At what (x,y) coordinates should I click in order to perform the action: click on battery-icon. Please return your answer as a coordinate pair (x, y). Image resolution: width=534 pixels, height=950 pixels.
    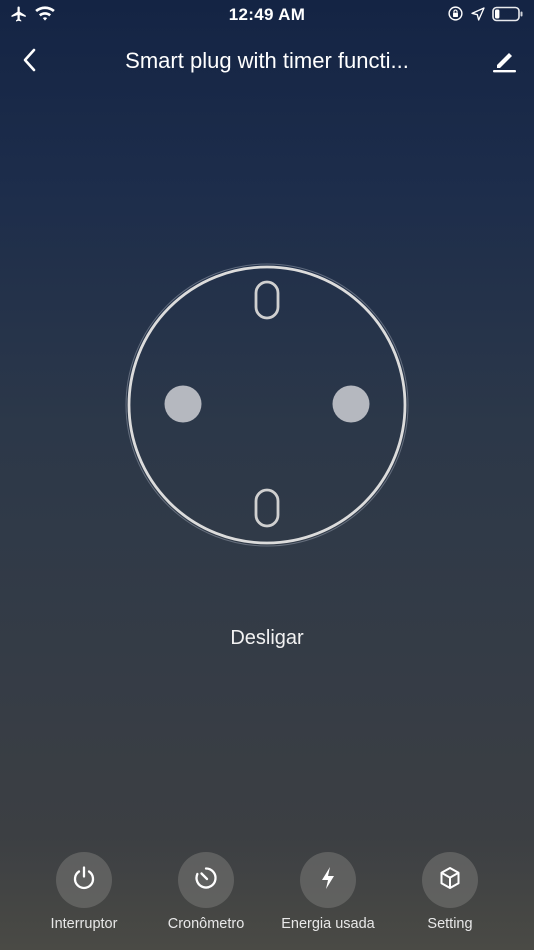
    Looking at the image, I should click on (508, 16).